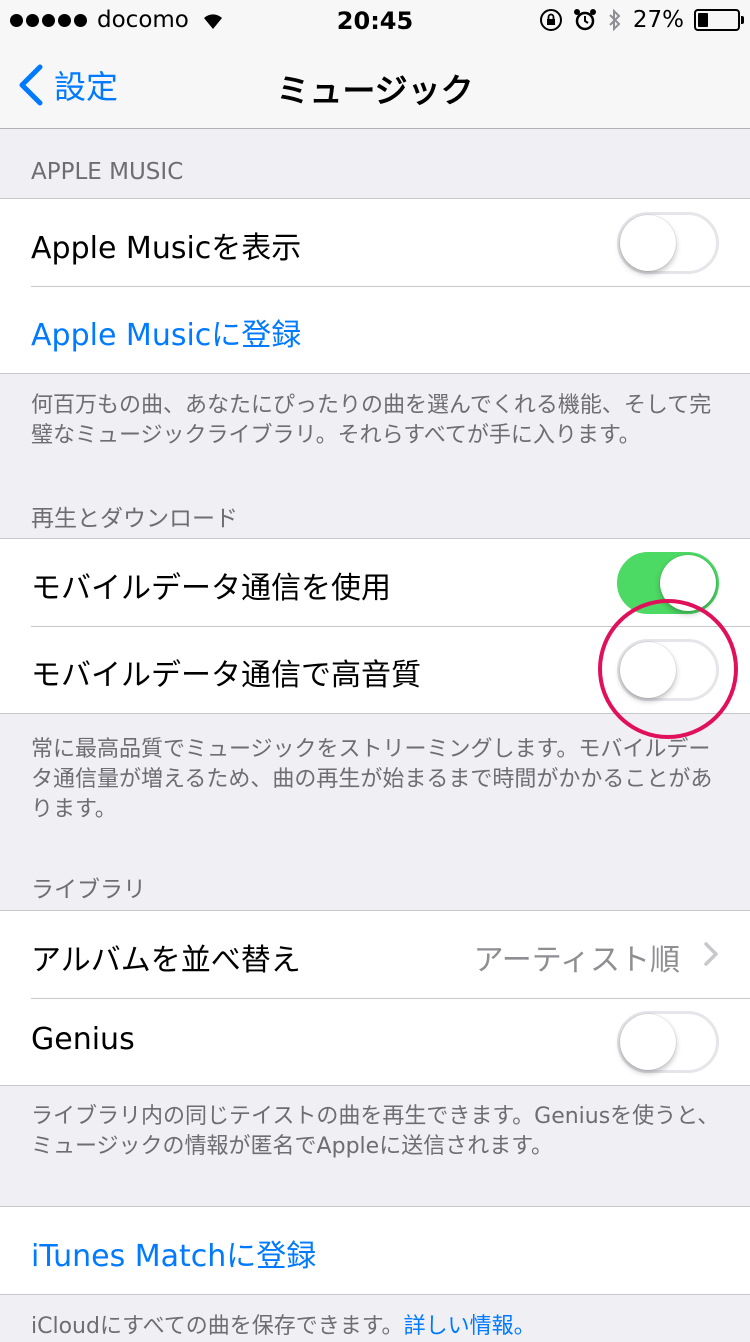 This screenshot has height=1342, width=750. What do you see at coordinates (615, 20) in the screenshot?
I see `bluetooth-icon` at bounding box center [615, 20].